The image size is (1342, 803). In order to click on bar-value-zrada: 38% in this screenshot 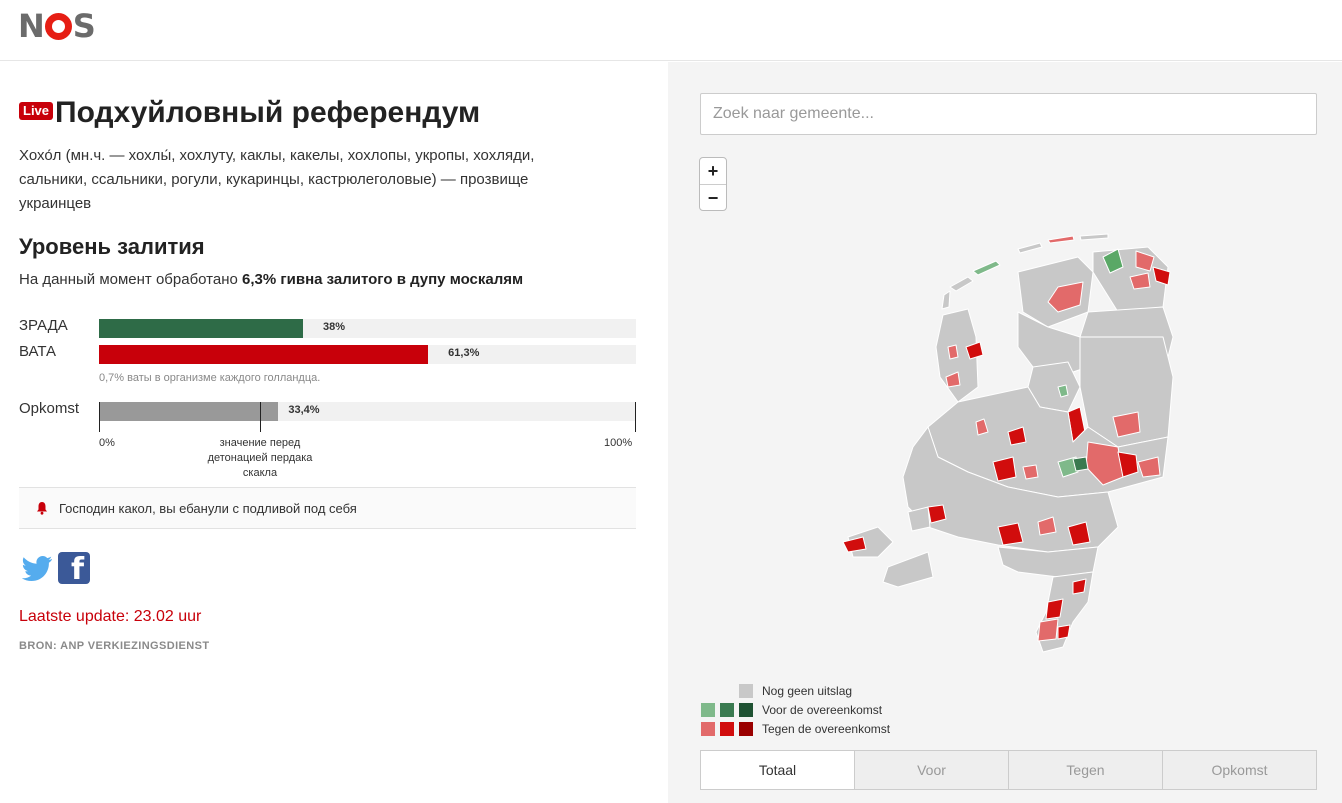, I will do `click(334, 327)`.